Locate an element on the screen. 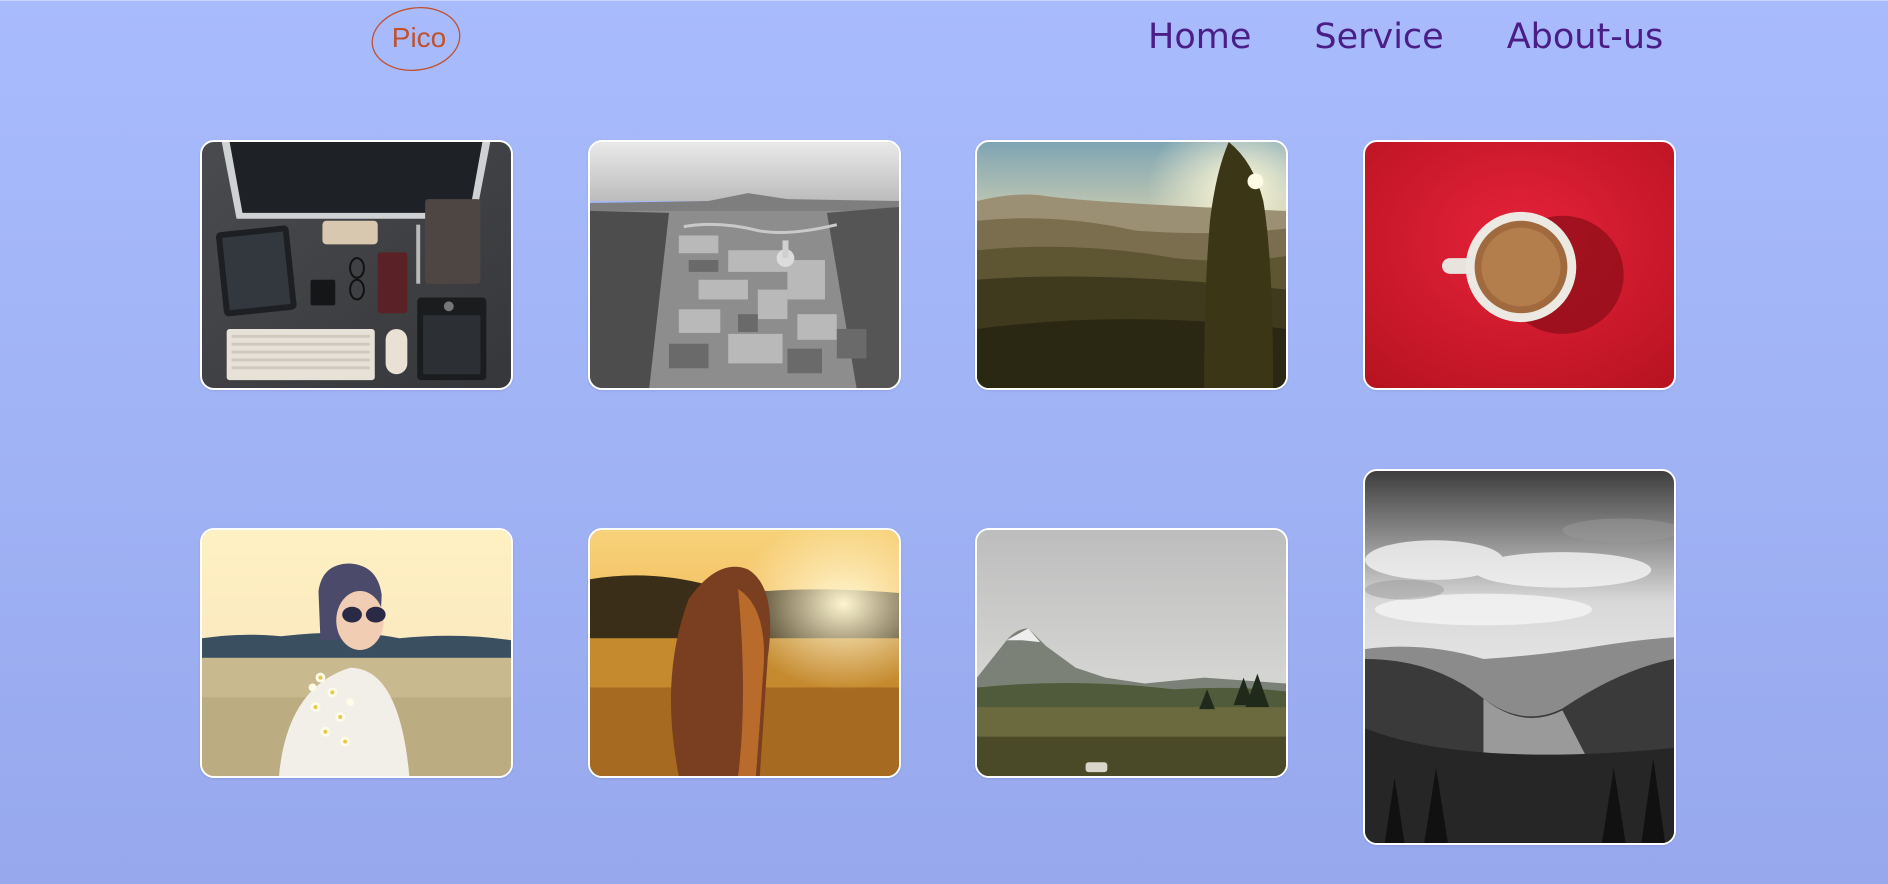 The height and width of the screenshot is (884, 1888). main-nav: Home Service About-us is located at coordinates (1405, 37).